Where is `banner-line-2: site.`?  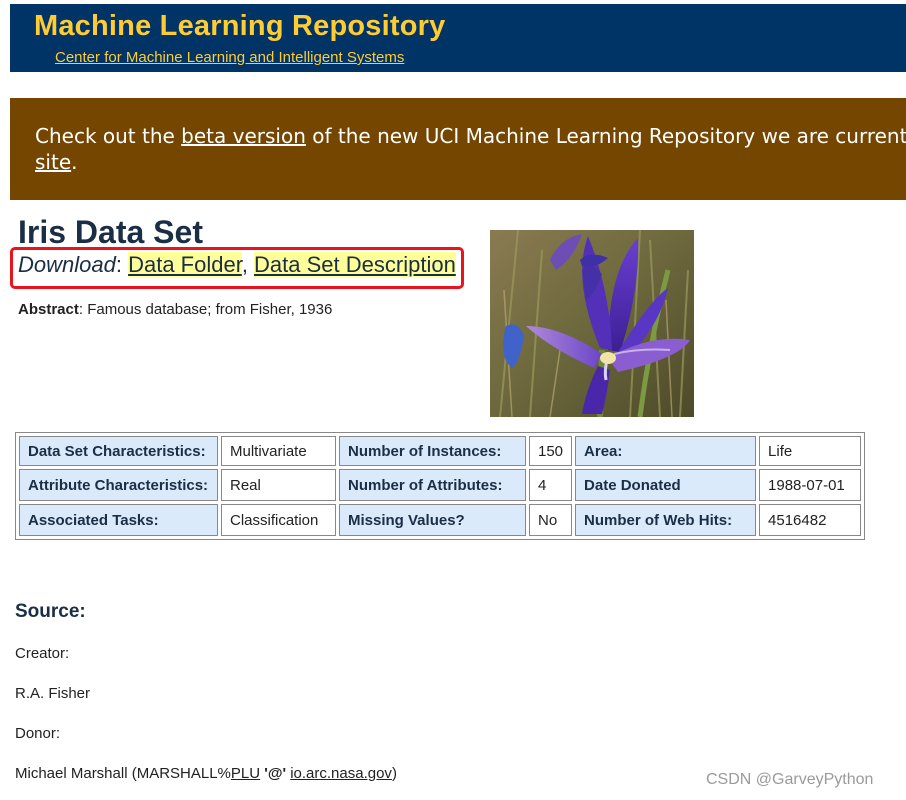 banner-line-2: site. is located at coordinates (56, 162).